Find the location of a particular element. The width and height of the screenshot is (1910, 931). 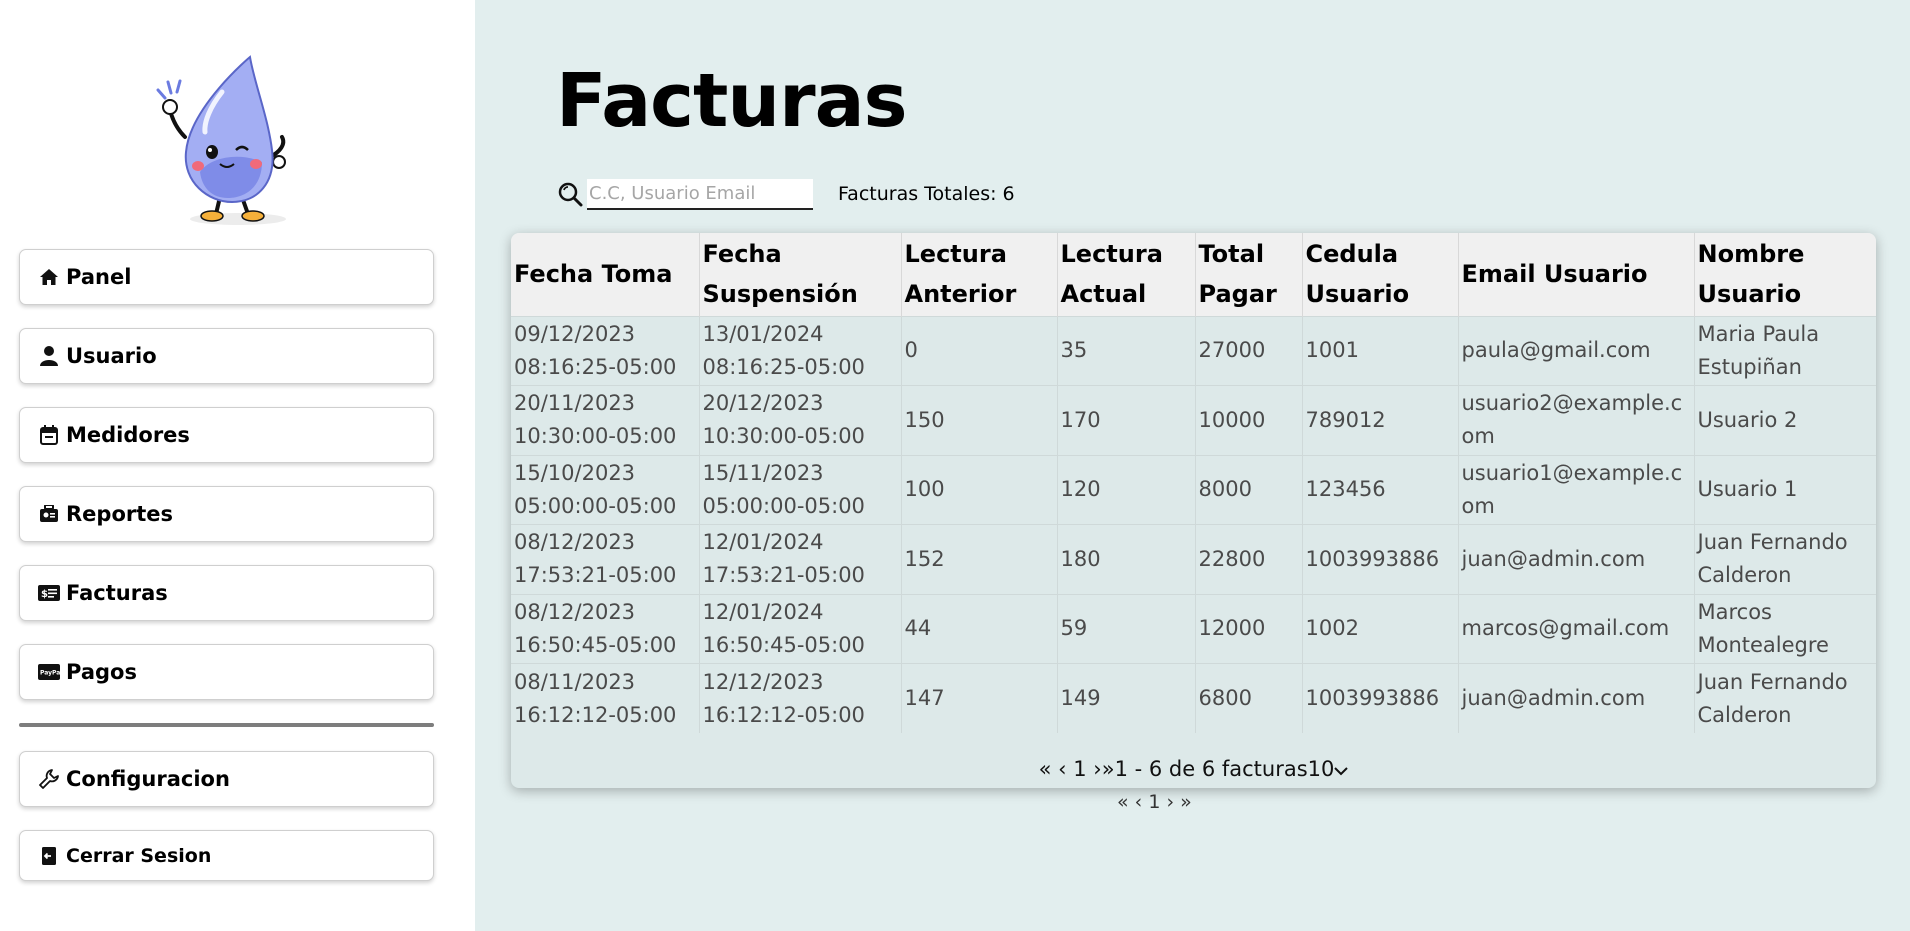

table-cell: 123456 is located at coordinates (1380, 490).